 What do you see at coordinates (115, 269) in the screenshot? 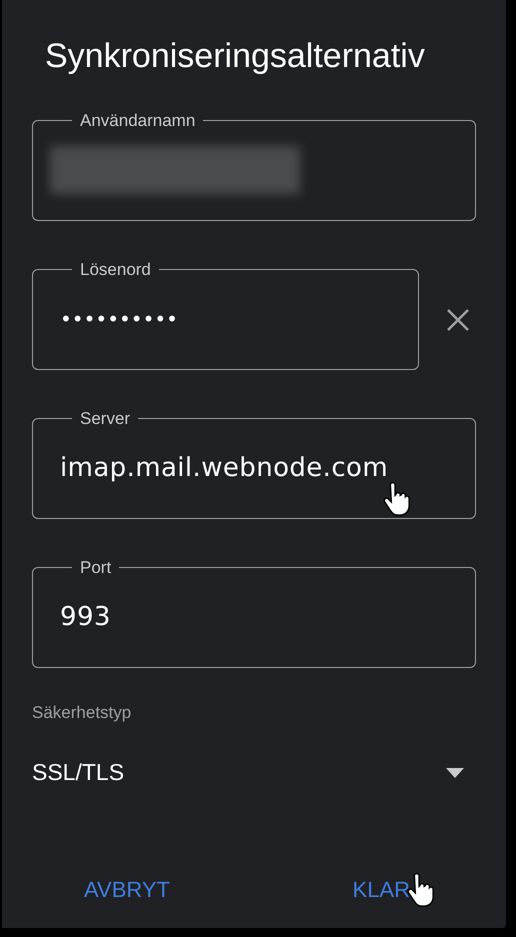
I see `field-label: Lösenord` at bounding box center [115, 269].